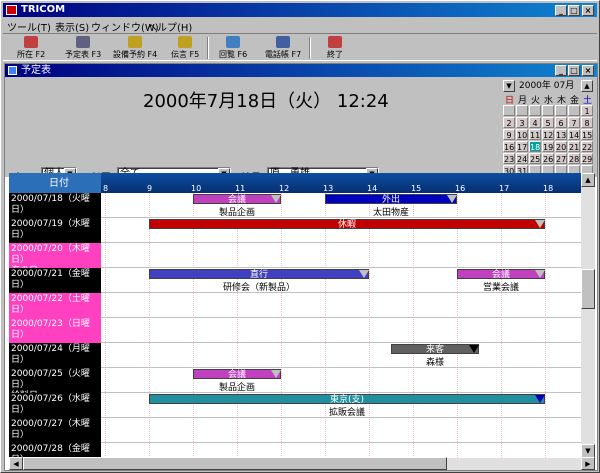 This screenshot has height=473, width=600. What do you see at coordinates (561, 10) in the screenshot?
I see `minimize-icon: _` at bounding box center [561, 10].